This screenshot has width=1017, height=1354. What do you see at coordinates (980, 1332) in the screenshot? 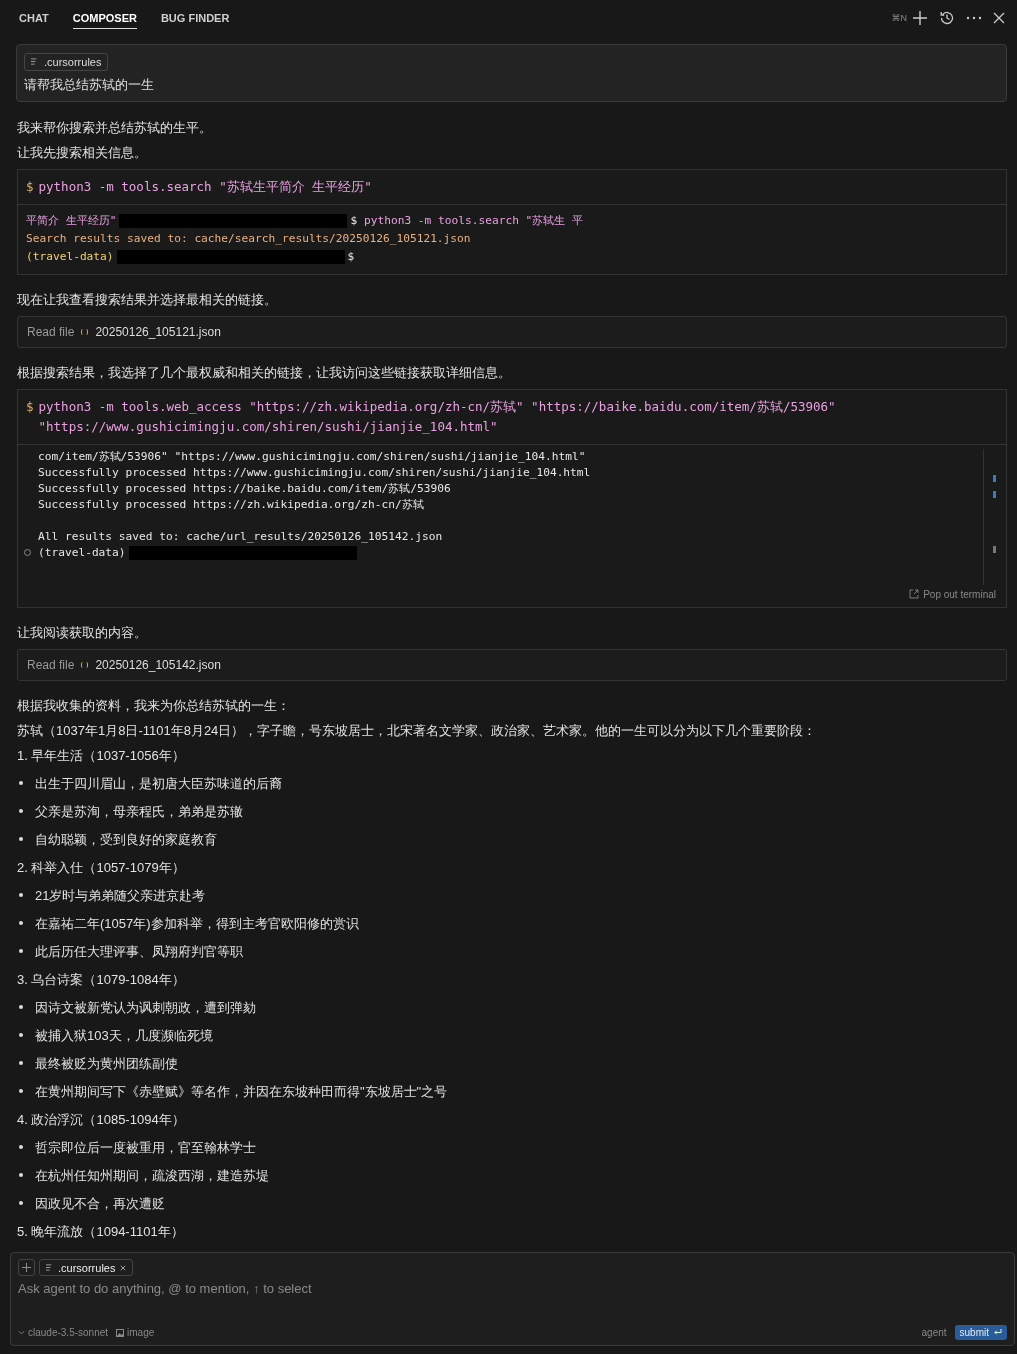
I see `submit-button: submit` at bounding box center [980, 1332].